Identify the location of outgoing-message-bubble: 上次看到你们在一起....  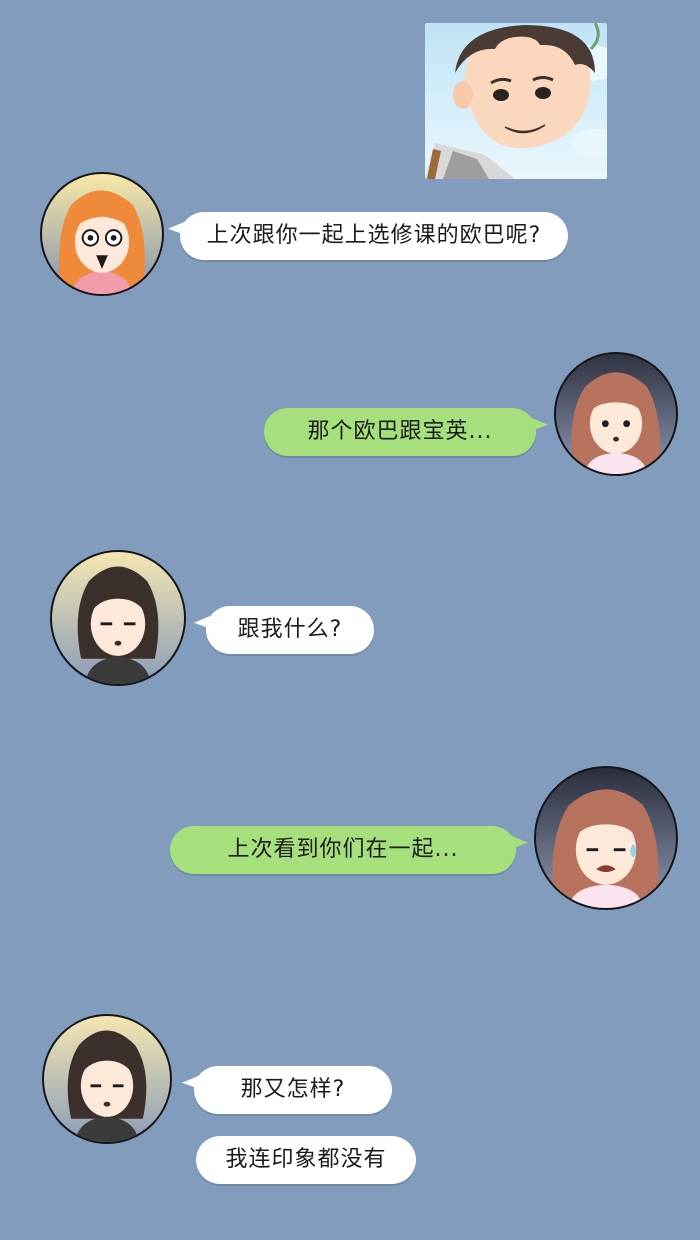
(343, 850).